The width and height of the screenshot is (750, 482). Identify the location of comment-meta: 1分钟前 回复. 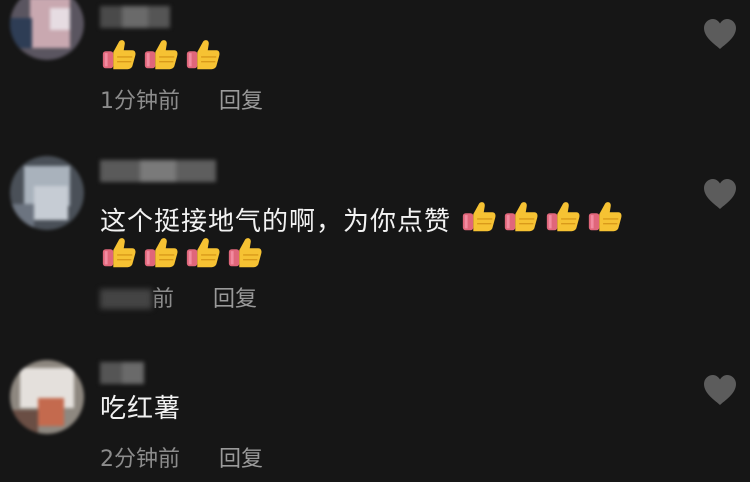
(181, 102).